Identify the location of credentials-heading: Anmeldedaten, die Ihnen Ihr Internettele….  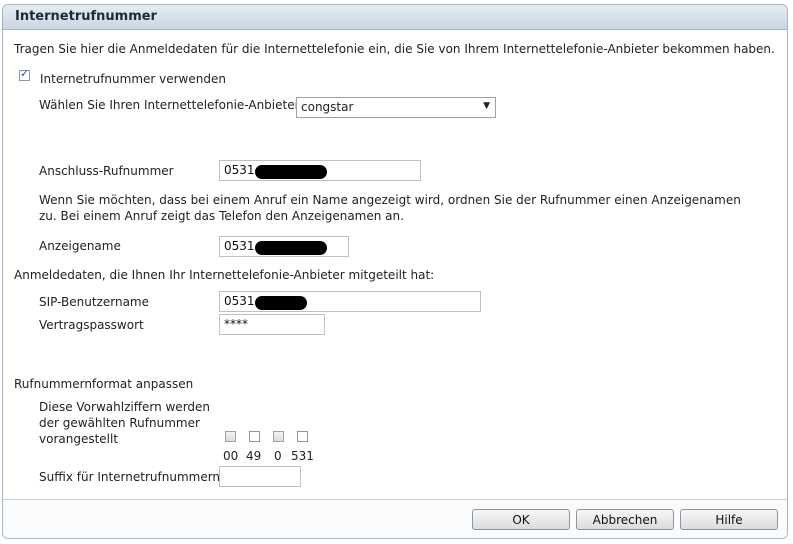
(224, 275).